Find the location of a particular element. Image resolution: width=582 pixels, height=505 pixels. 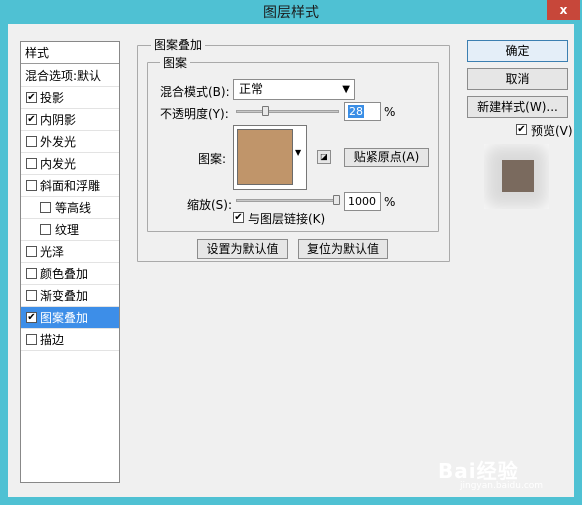

style-item-gradient-overlay: 渐变叠加 is located at coordinates (70, 296).